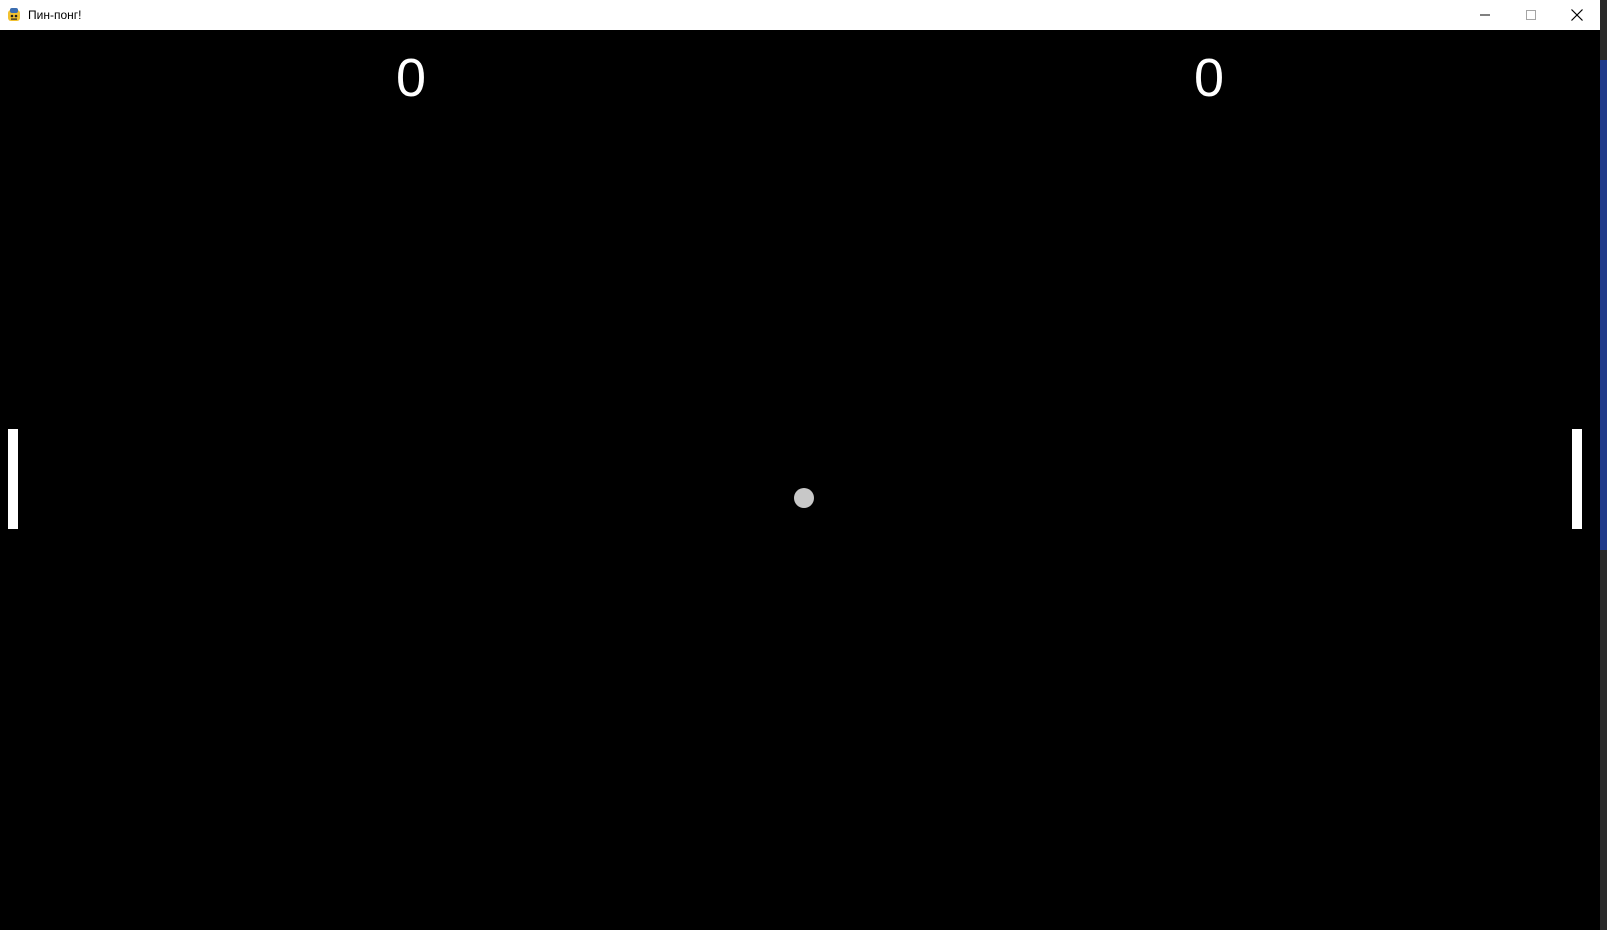 The height and width of the screenshot is (930, 1607). Describe the element at coordinates (1577, 479) in the screenshot. I see `right-paddle` at that location.